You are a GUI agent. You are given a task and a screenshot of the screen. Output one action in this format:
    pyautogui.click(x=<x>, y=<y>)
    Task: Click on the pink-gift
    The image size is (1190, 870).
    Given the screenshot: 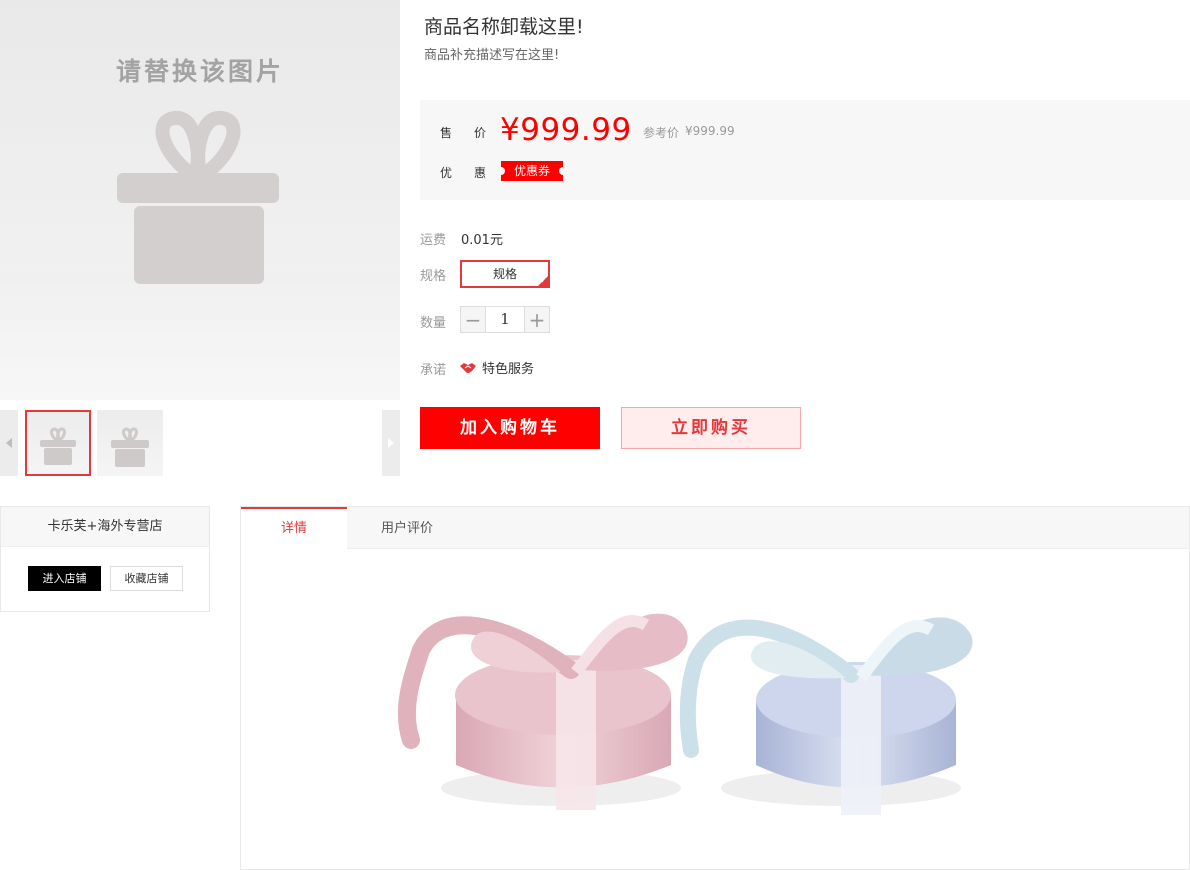 What is the action you would take?
    pyautogui.click(x=542, y=711)
    